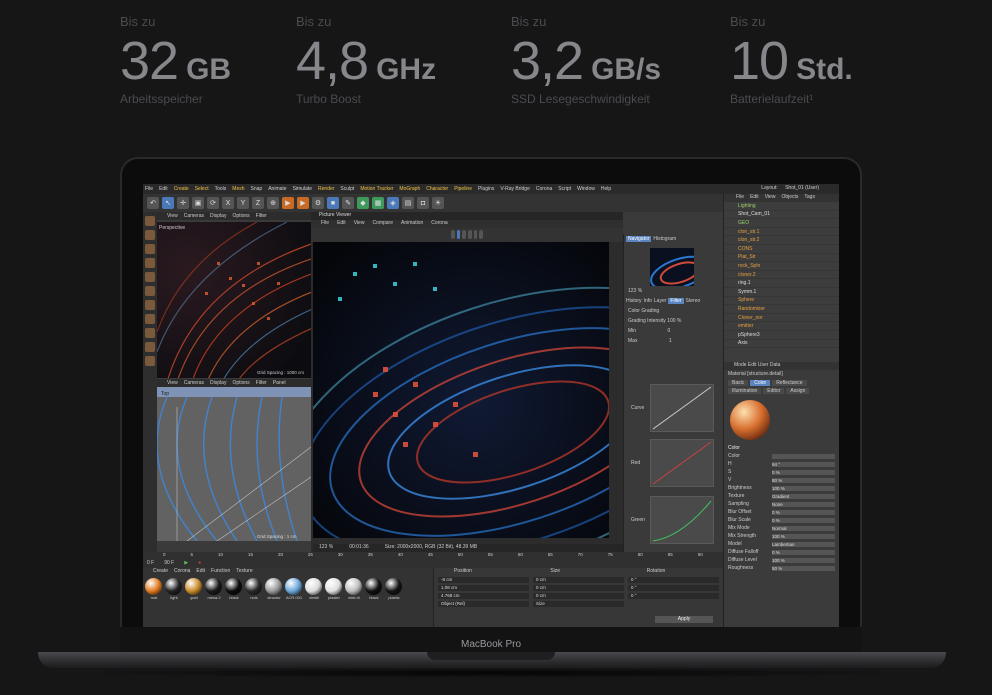  What do you see at coordinates (183, 203) in the screenshot?
I see `move-tool-icon: ✛` at bounding box center [183, 203].